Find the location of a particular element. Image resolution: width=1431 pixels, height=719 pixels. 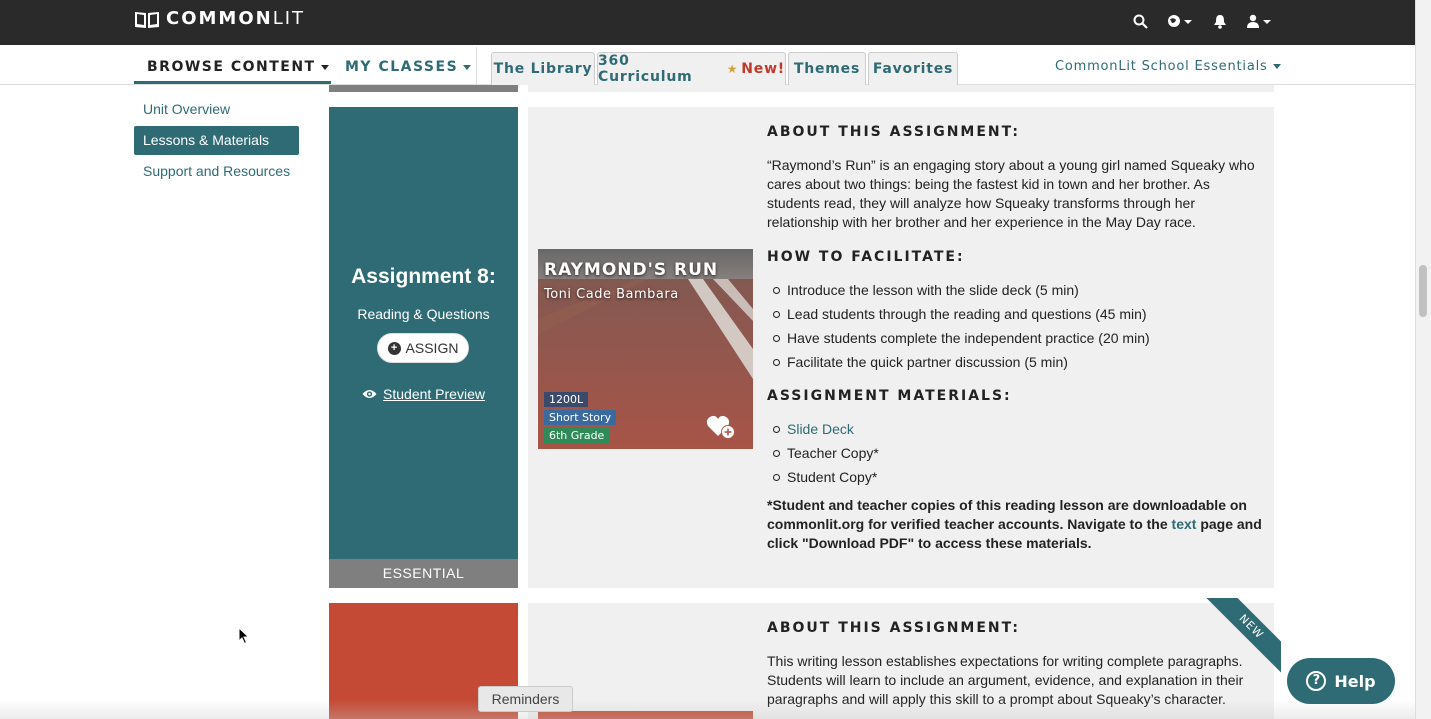

tab-favorites: Favorites is located at coordinates (913, 68).